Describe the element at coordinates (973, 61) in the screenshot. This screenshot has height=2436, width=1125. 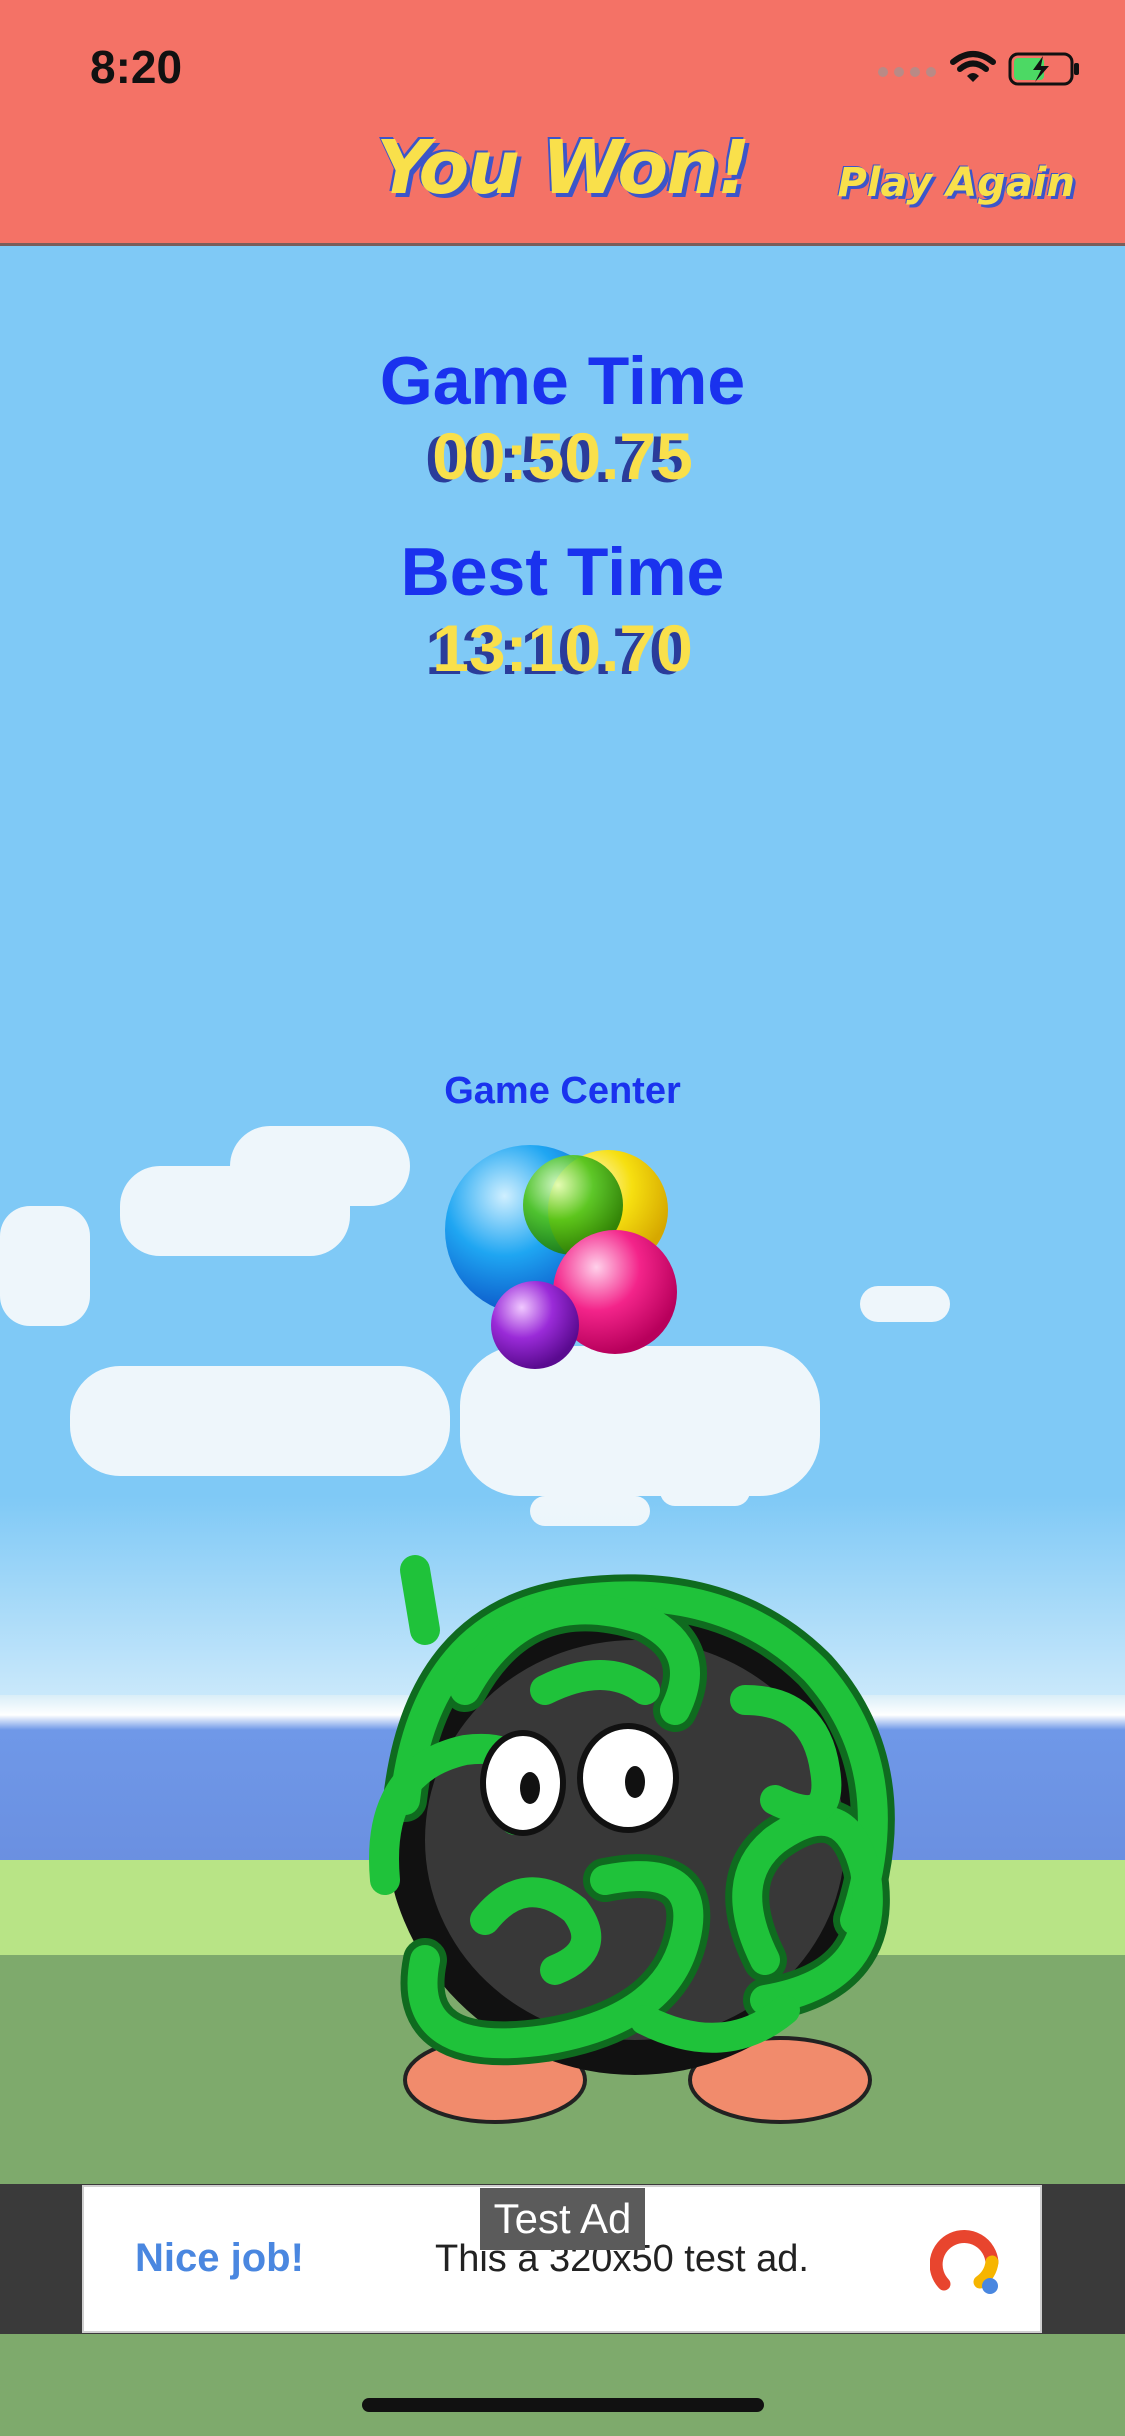
I see `wifi-icon` at that location.